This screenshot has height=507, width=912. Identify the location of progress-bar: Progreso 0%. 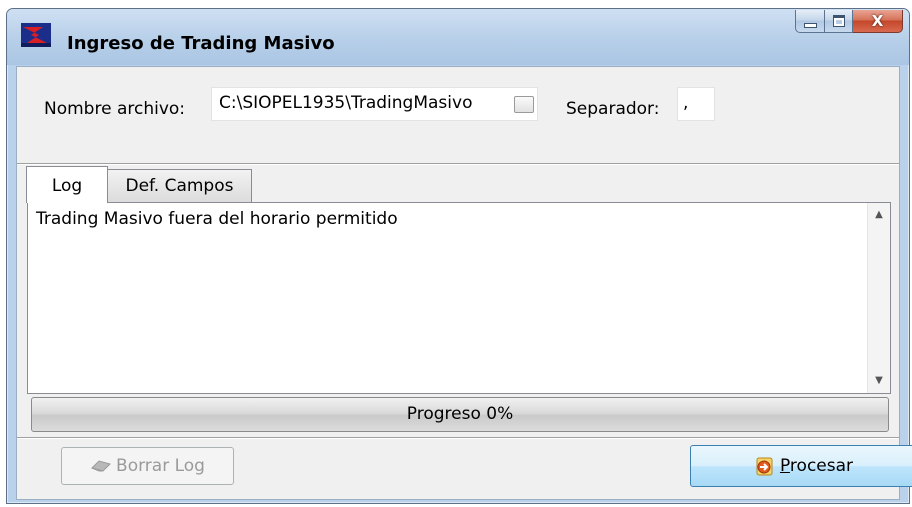
(460, 414).